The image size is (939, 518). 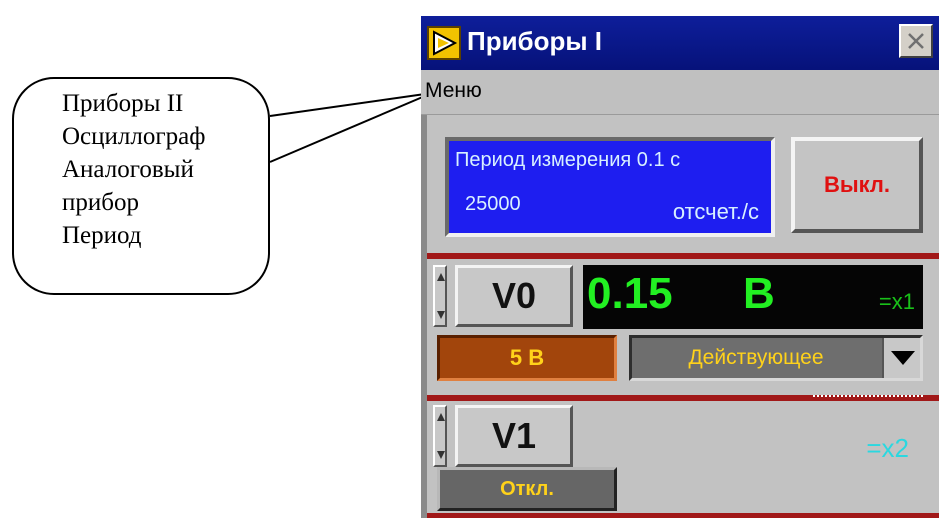 What do you see at coordinates (444, 43) in the screenshot?
I see `labview-run-icon` at bounding box center [444, 43].